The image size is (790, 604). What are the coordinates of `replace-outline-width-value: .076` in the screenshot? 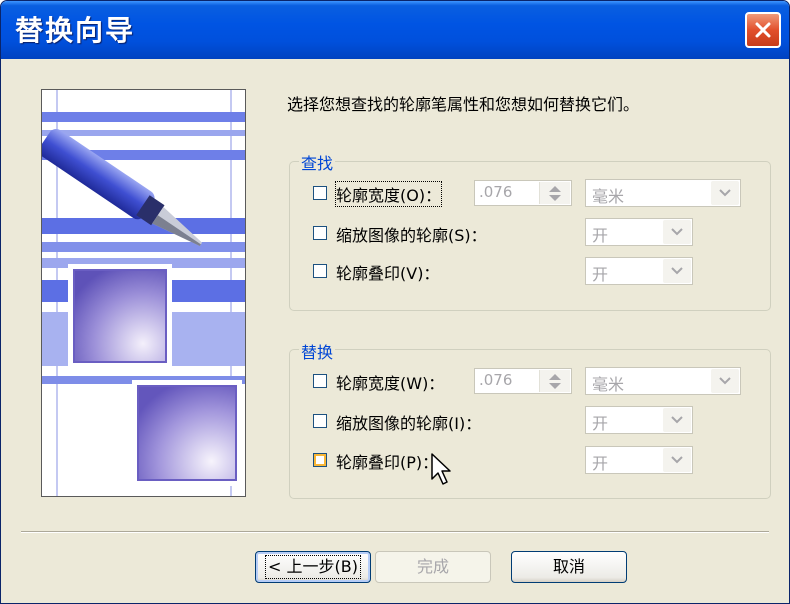 It's located at (496, 380).